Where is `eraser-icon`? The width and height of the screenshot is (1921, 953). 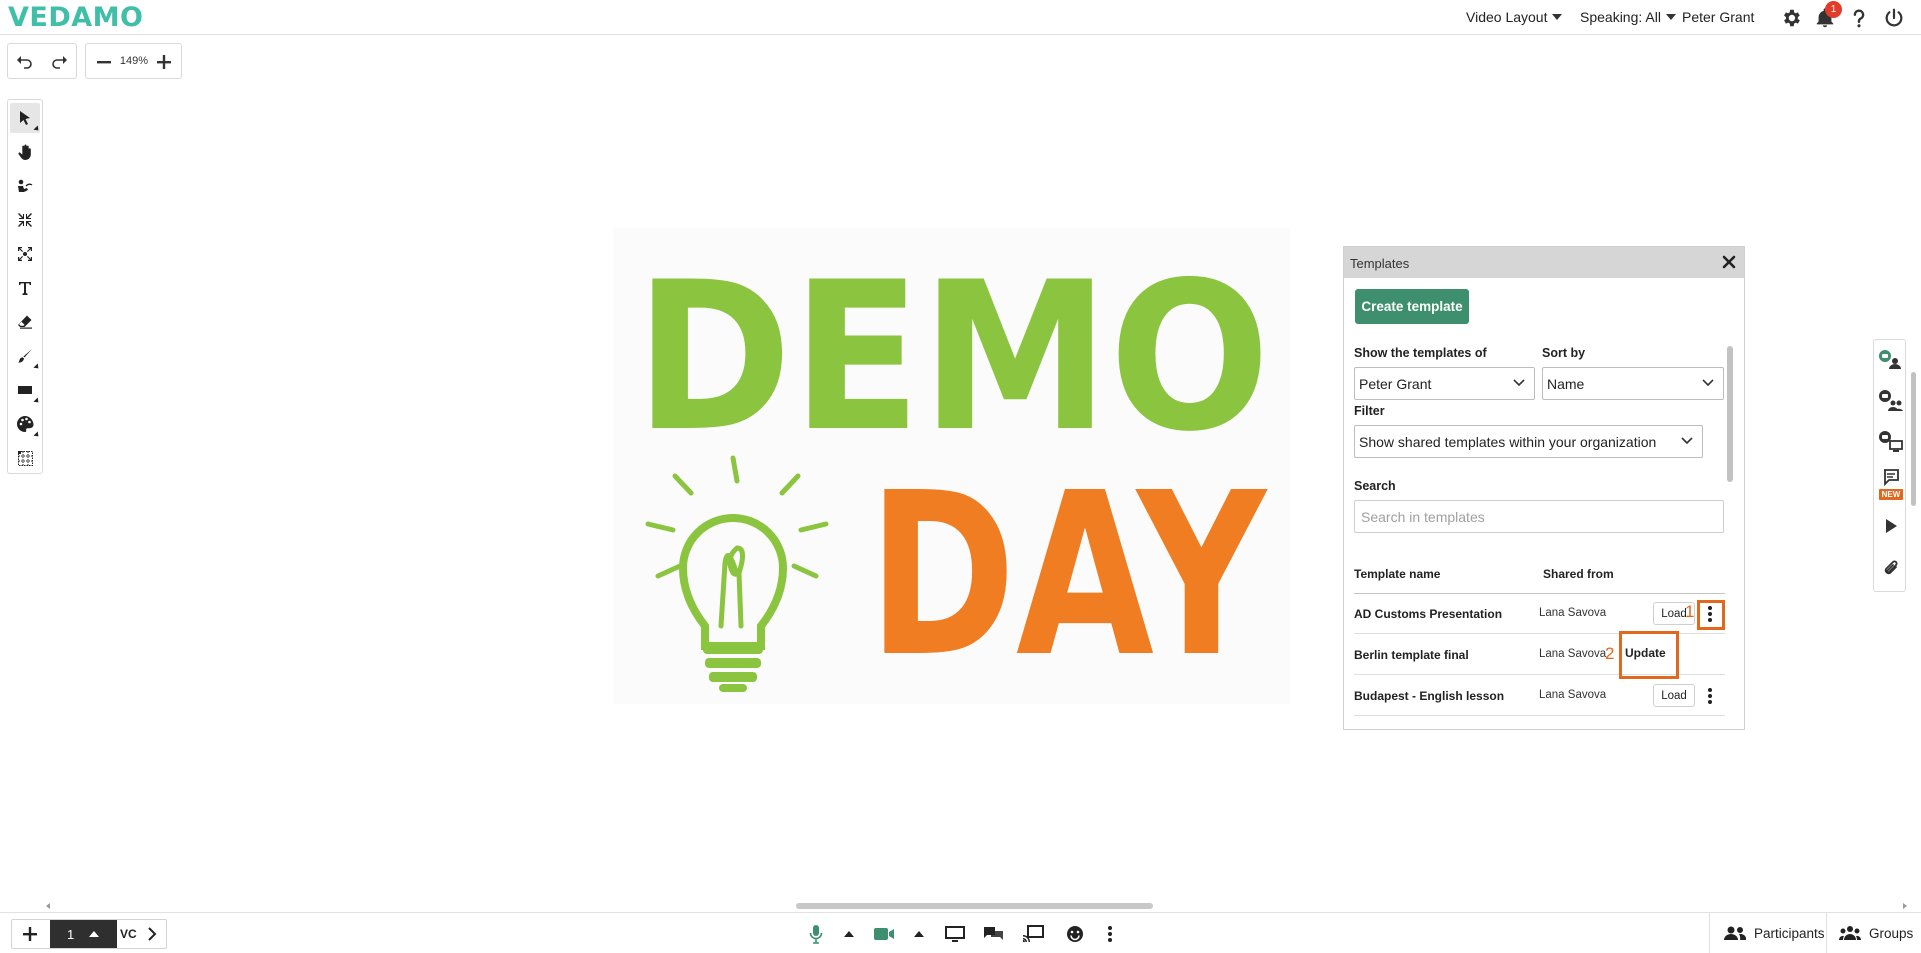 eraser-icon is located at coordinates (25, 322).